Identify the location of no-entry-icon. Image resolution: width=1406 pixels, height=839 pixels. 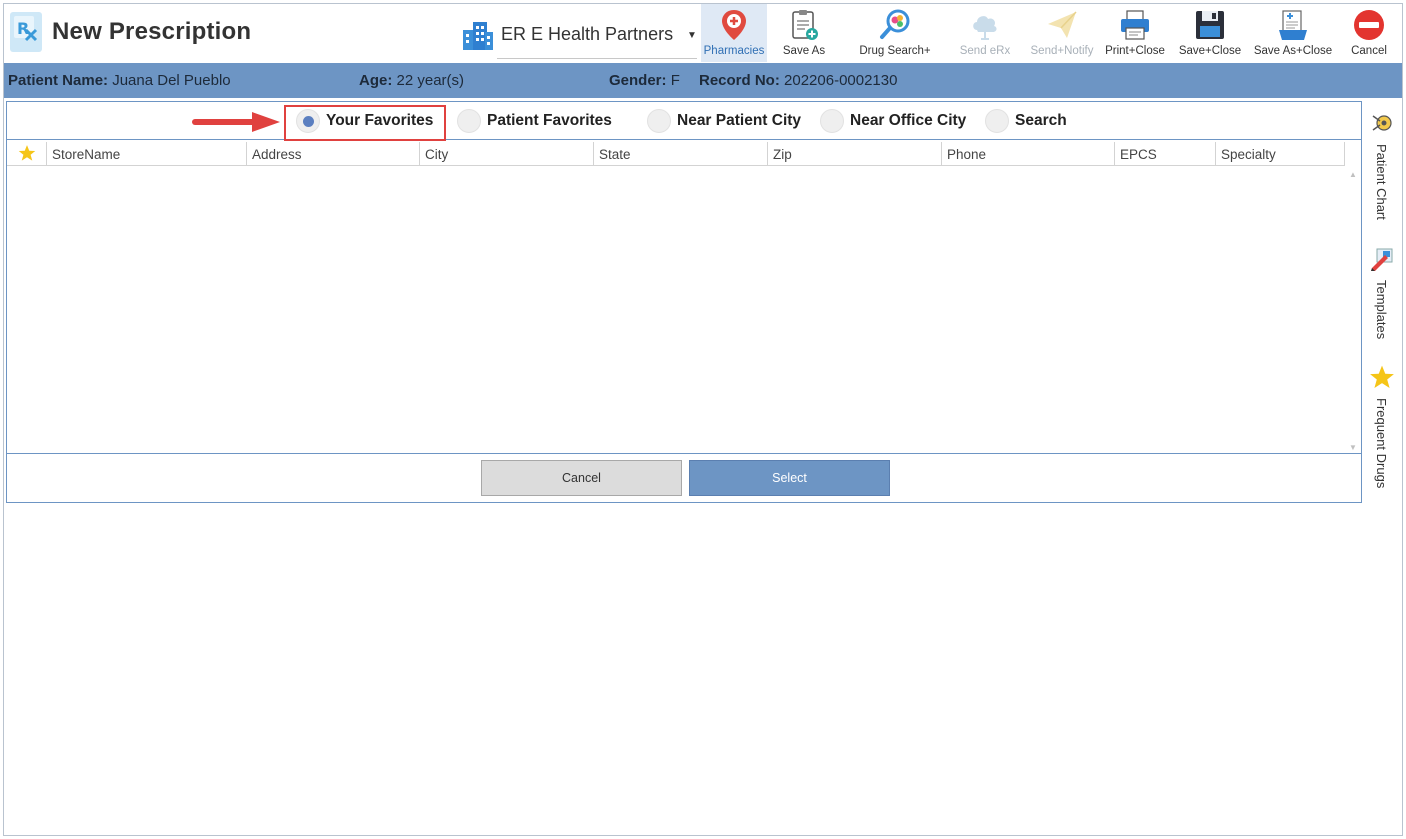
(1369, 25).